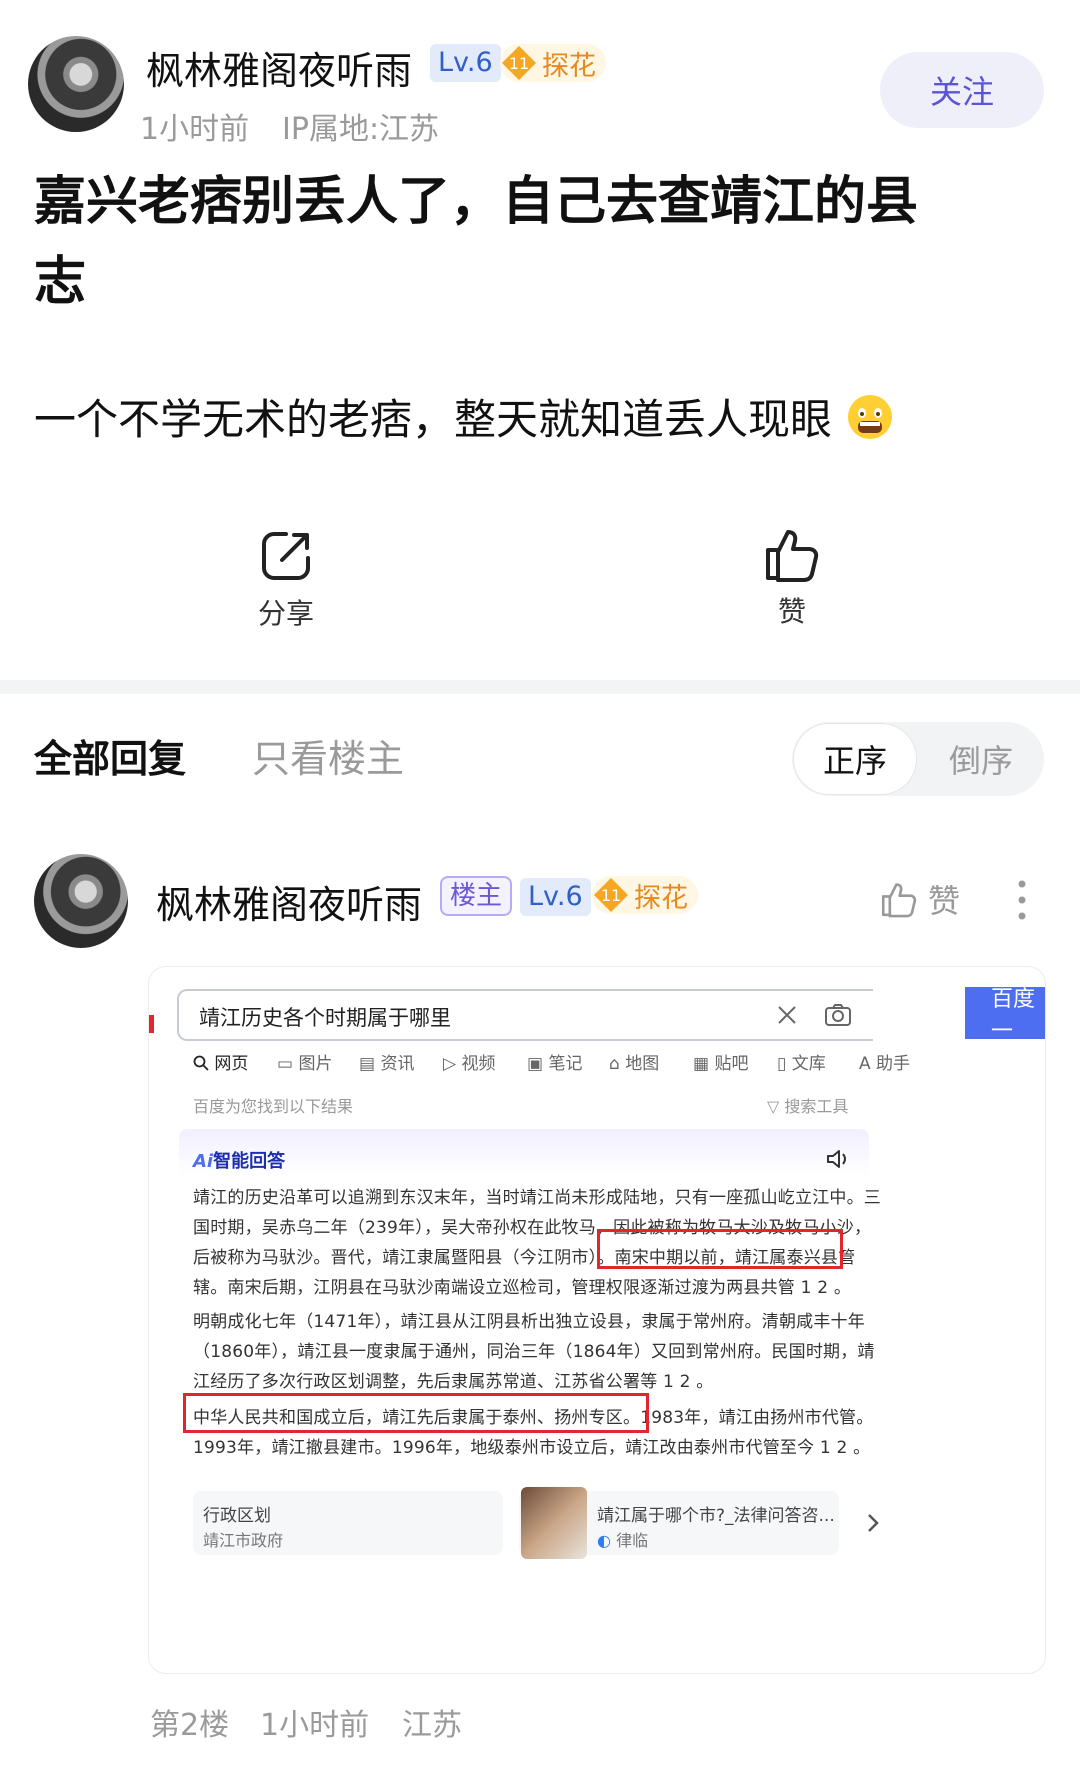  I want to click on reference-source: 靖江市政府, so click(243, 1540).